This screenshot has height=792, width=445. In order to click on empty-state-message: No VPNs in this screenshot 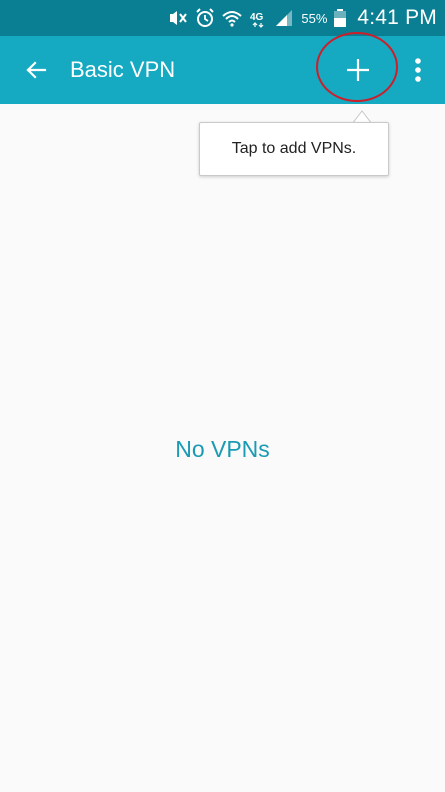, I will do `click(222, 449)`.